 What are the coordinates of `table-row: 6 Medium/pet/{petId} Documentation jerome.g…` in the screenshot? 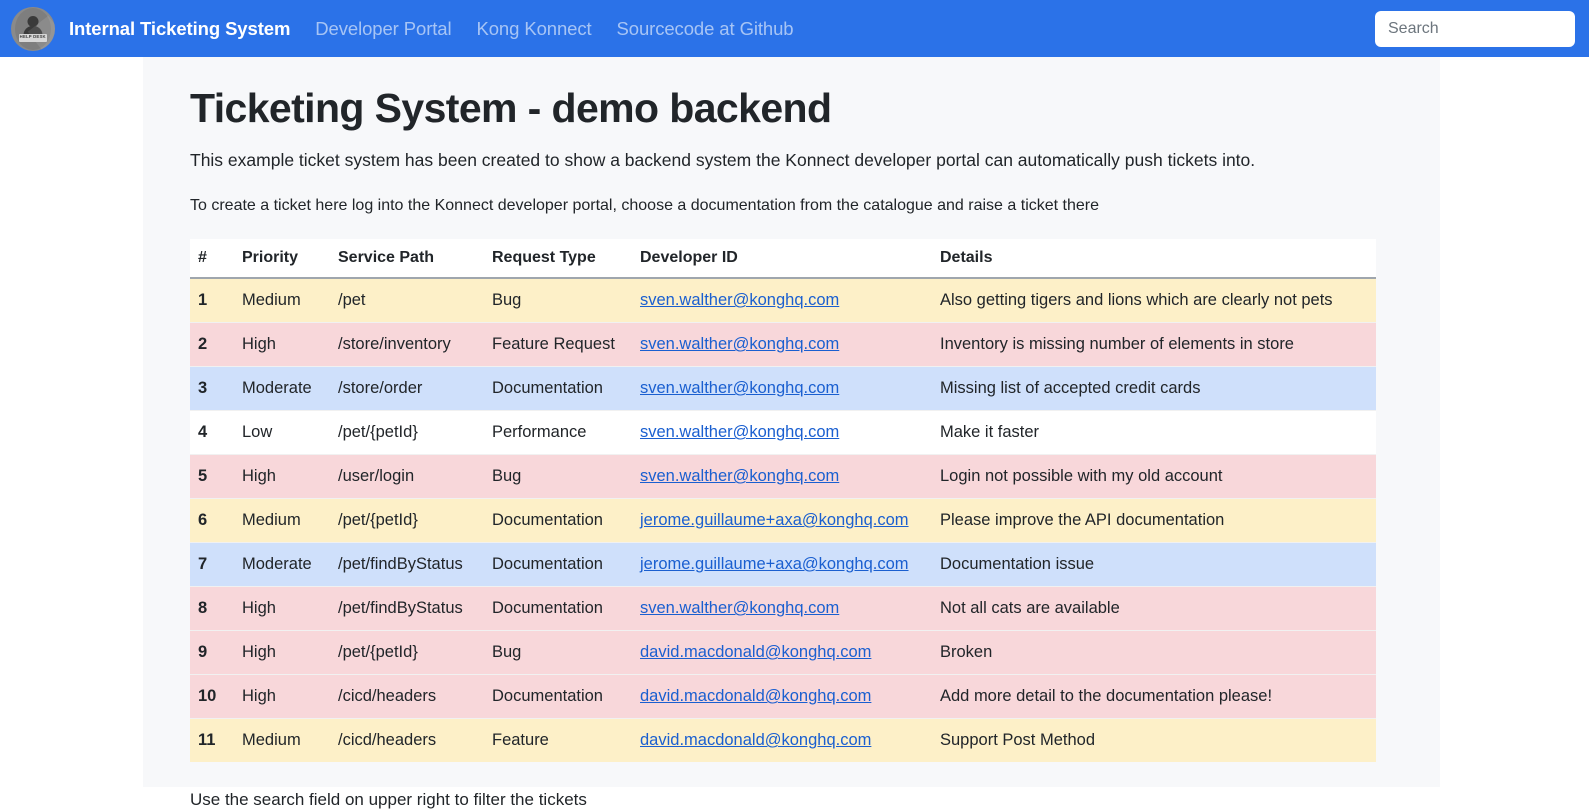 It's located at (783, 520).